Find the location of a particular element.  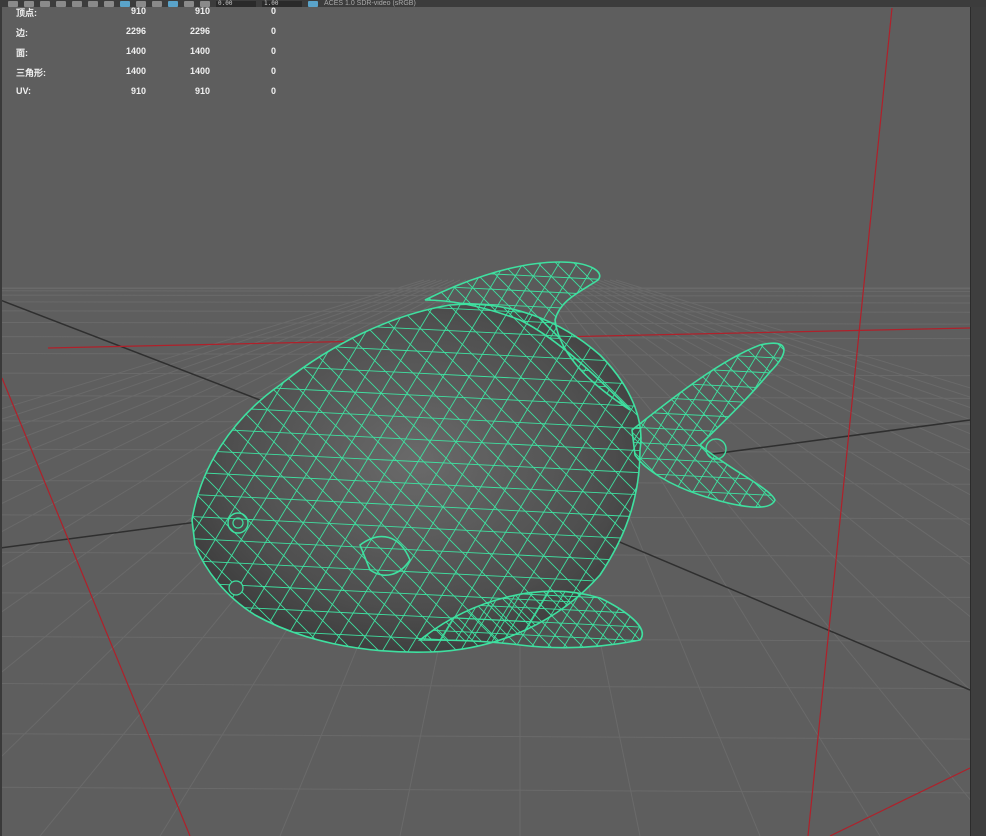

hud-label: 顶点: is located at coordinates (26, 13).